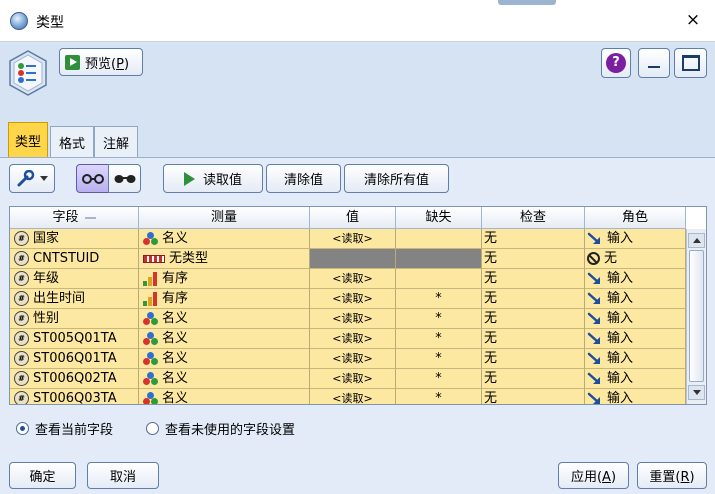 This screenshot has height=494, width=715. I want to click on input-arrow-icon, so click(593, 338).